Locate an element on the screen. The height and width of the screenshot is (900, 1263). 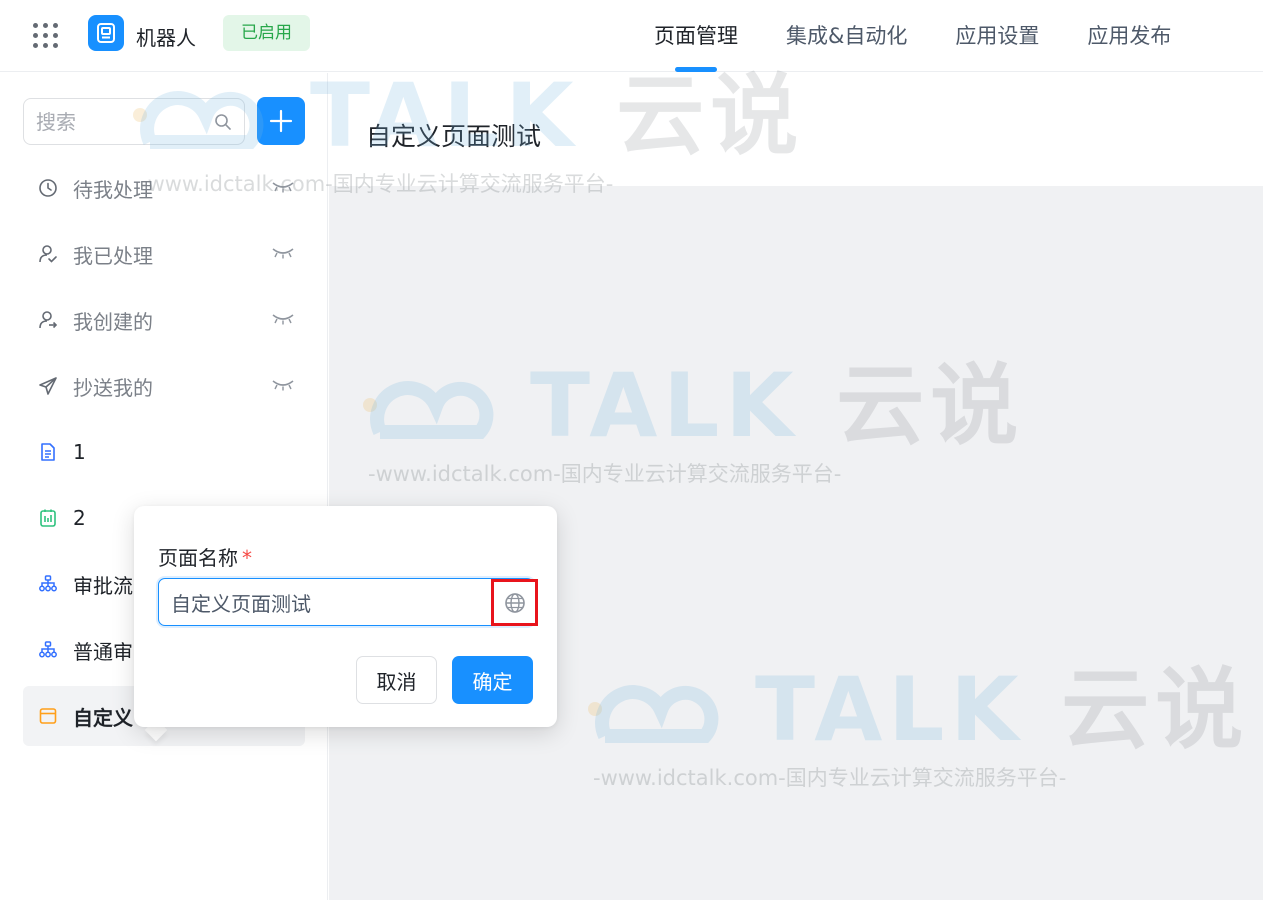
search-input is located at coordinates (121, 121).